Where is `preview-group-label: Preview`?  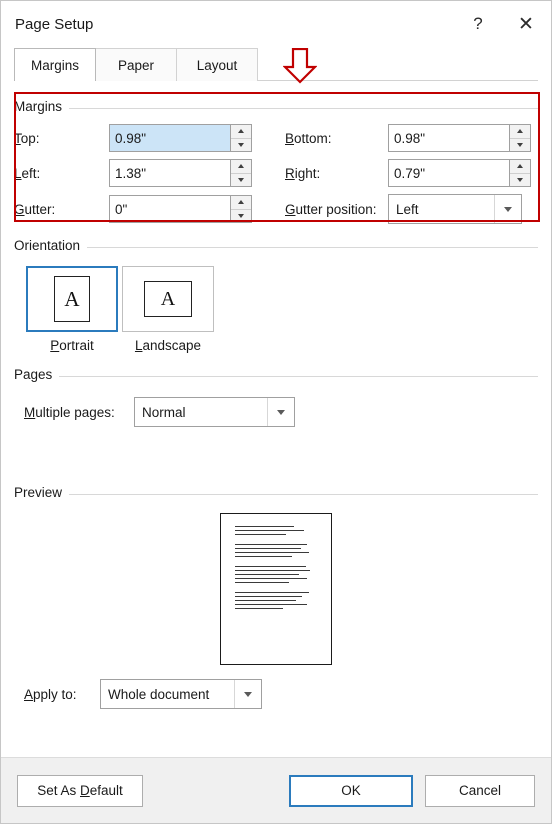
preview-group-label: Preview is located at coordinates (42, 492).